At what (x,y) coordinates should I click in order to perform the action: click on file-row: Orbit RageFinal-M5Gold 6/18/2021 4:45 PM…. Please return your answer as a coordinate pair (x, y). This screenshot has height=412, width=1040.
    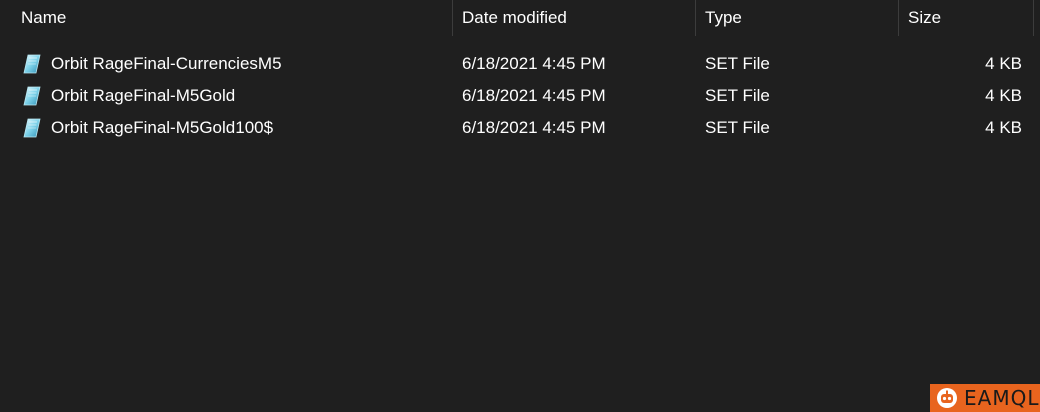
    Looking at the image, I should click on (520, 96).